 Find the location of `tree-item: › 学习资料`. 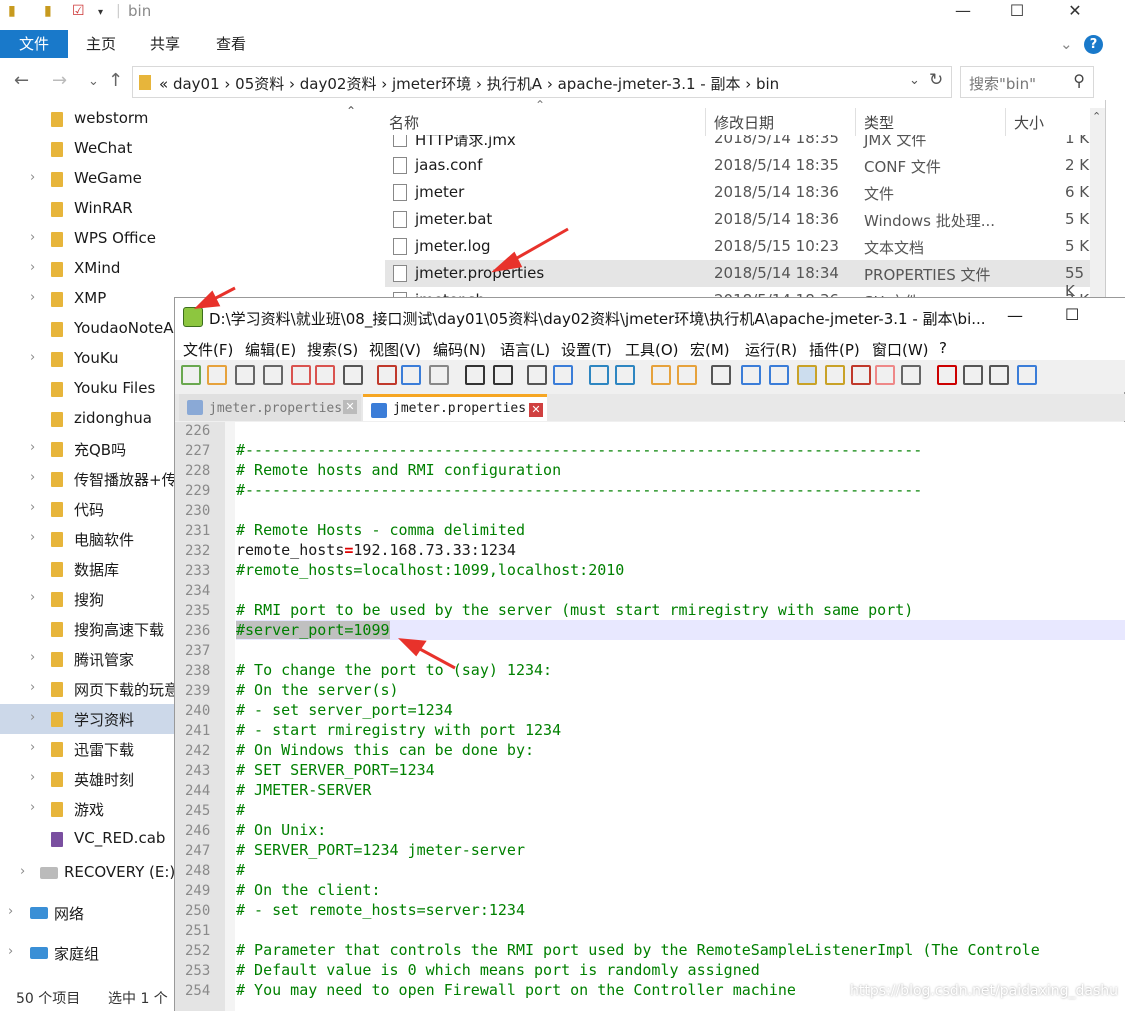

tree-item: › 学习资料 is located at coordinates (87, 719).